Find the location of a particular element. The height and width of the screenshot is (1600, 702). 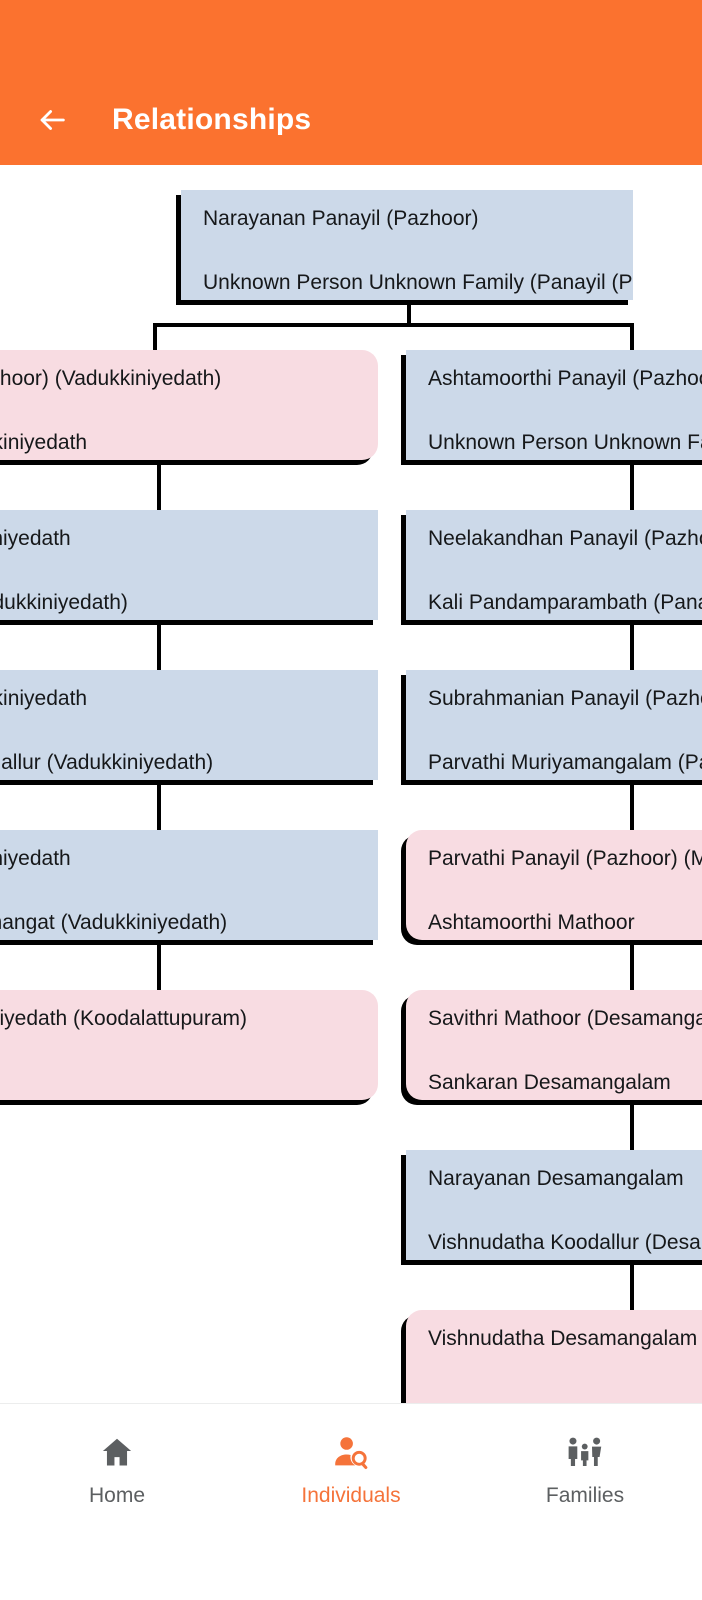

back-button is located at coordinates (52, 120).